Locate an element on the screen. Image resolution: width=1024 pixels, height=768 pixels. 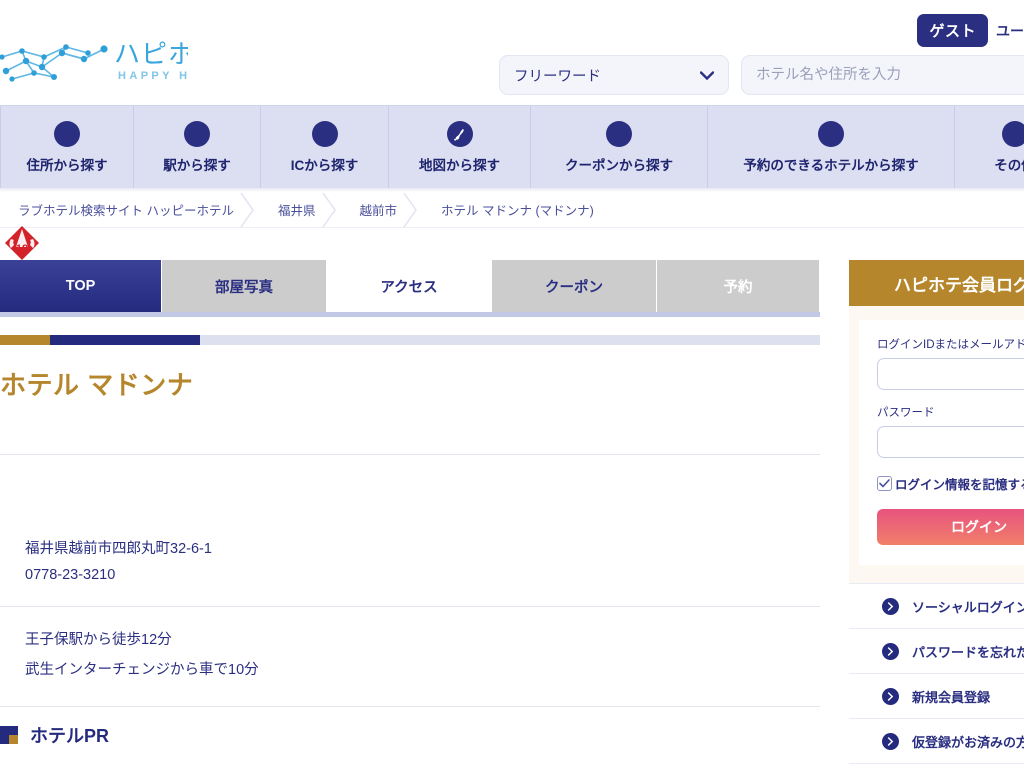
password-label: パスワード is located at coordinates (906, 413).